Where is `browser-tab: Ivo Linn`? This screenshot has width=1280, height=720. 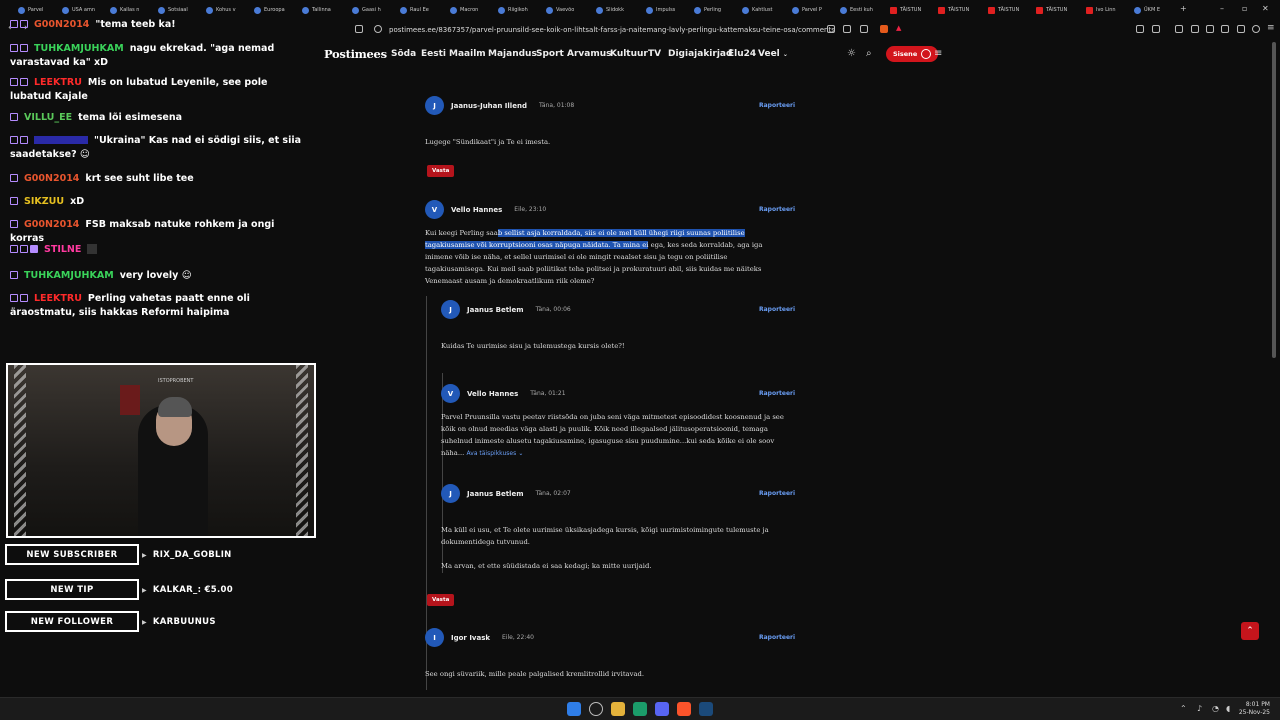
browser-tab: Ivo Linn is located at coordinates (1101, 10).